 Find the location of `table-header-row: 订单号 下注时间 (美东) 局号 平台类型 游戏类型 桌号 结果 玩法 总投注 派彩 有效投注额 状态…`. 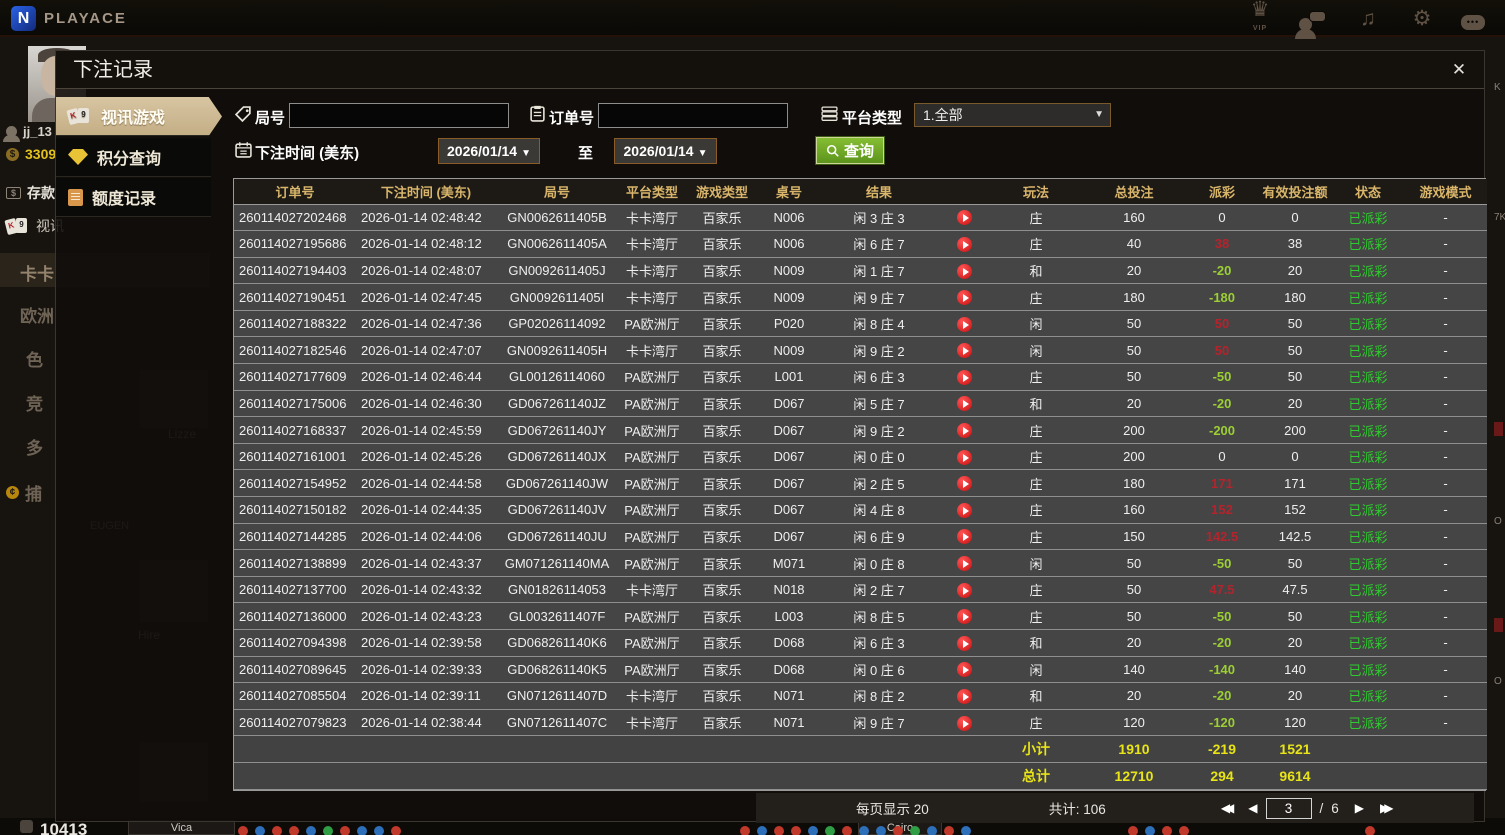

table-header-row: 订单号 下注时间 (美东) 局号 平台类型 游戏类型 桌号 结果 玩法 总投注 派彩 有效投注额 状态… is located at coordinates (860, 192).